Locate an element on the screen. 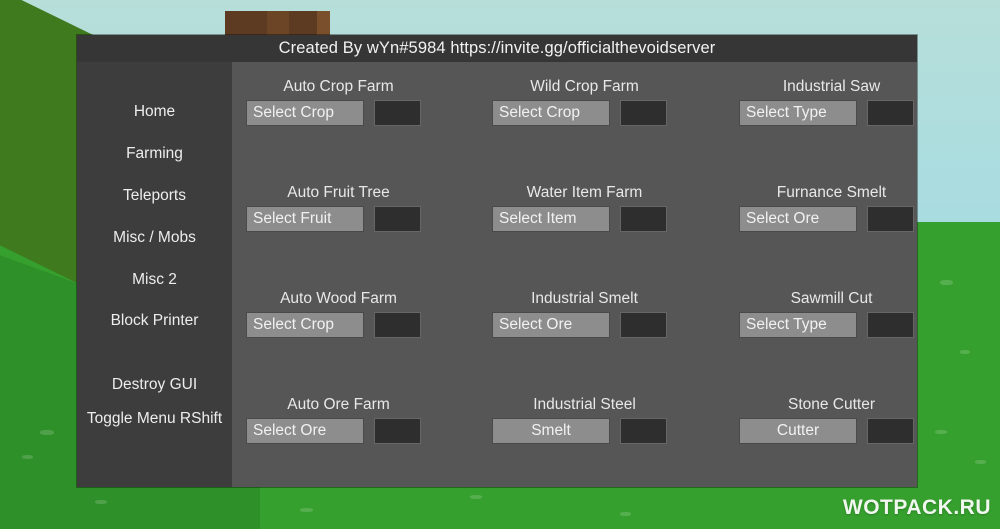 This screenshot has width=1000, height=529. feature-controls: Cutter is located at coordinates (831, 431).